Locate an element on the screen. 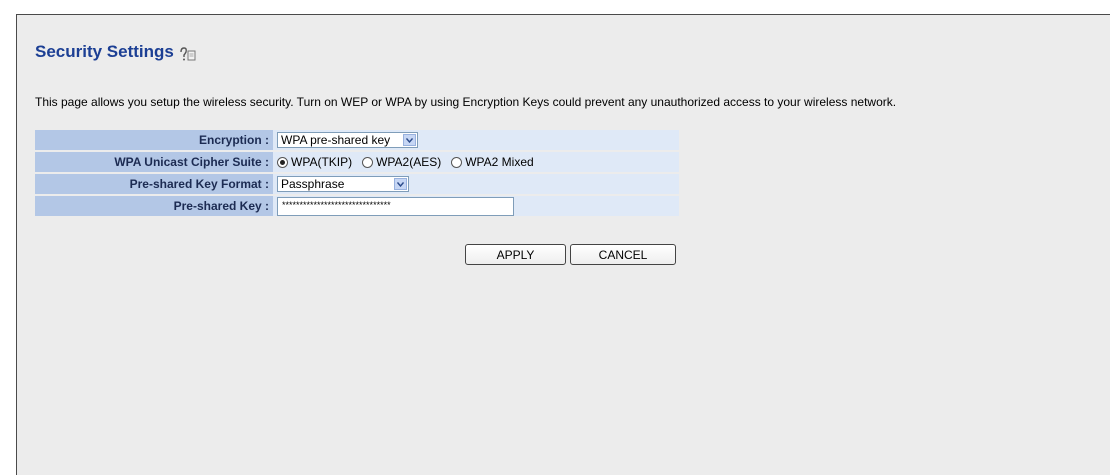  psk-label: Pre-shared Key : is located at coordinates (154, 206).